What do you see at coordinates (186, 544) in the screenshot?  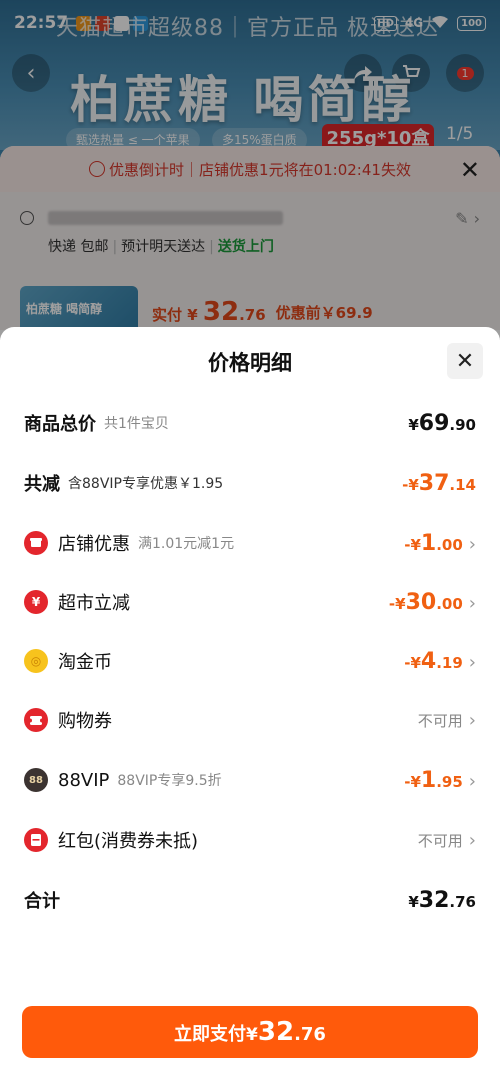 I see `row-sub: 满1.01元减1元` at bounding box center [186, 544].